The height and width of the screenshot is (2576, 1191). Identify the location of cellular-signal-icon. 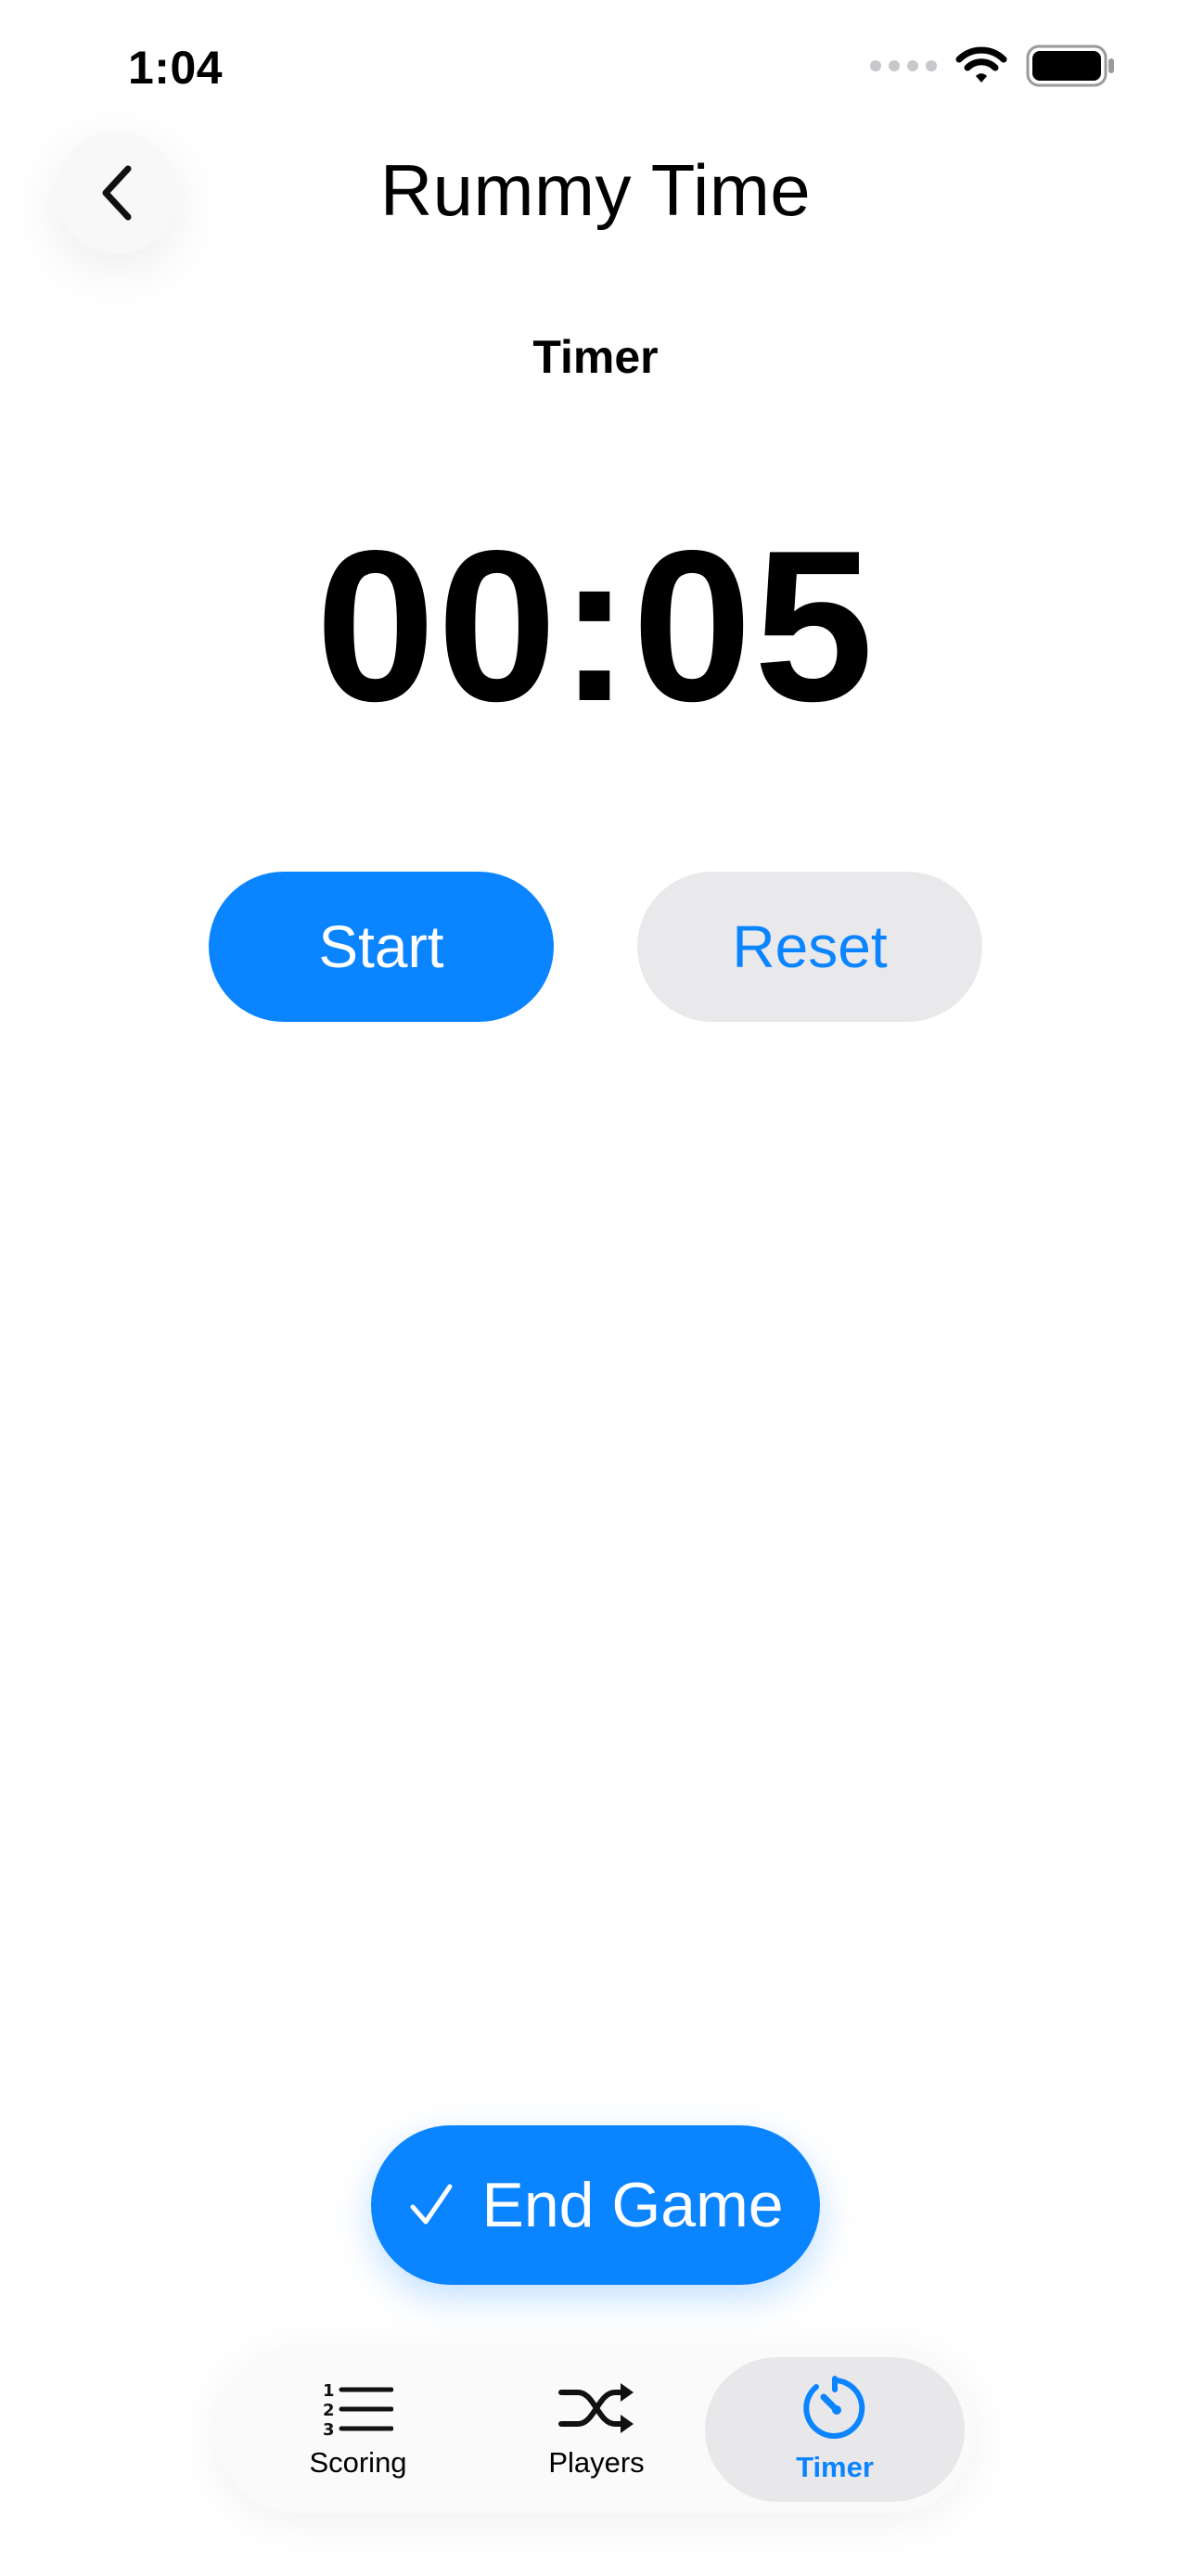
(903, 66).